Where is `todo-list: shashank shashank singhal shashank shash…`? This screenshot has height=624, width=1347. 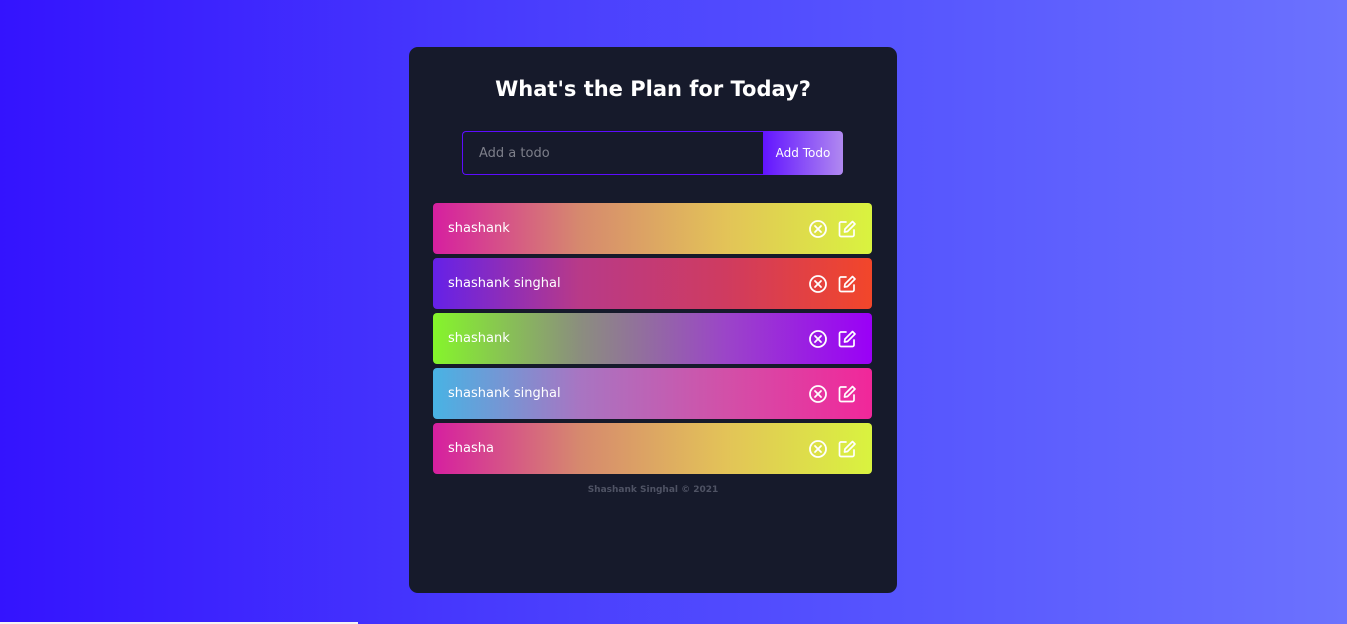 todo-list: shashank shashank singhal shashank shash… is located at coordinates (652, 340).